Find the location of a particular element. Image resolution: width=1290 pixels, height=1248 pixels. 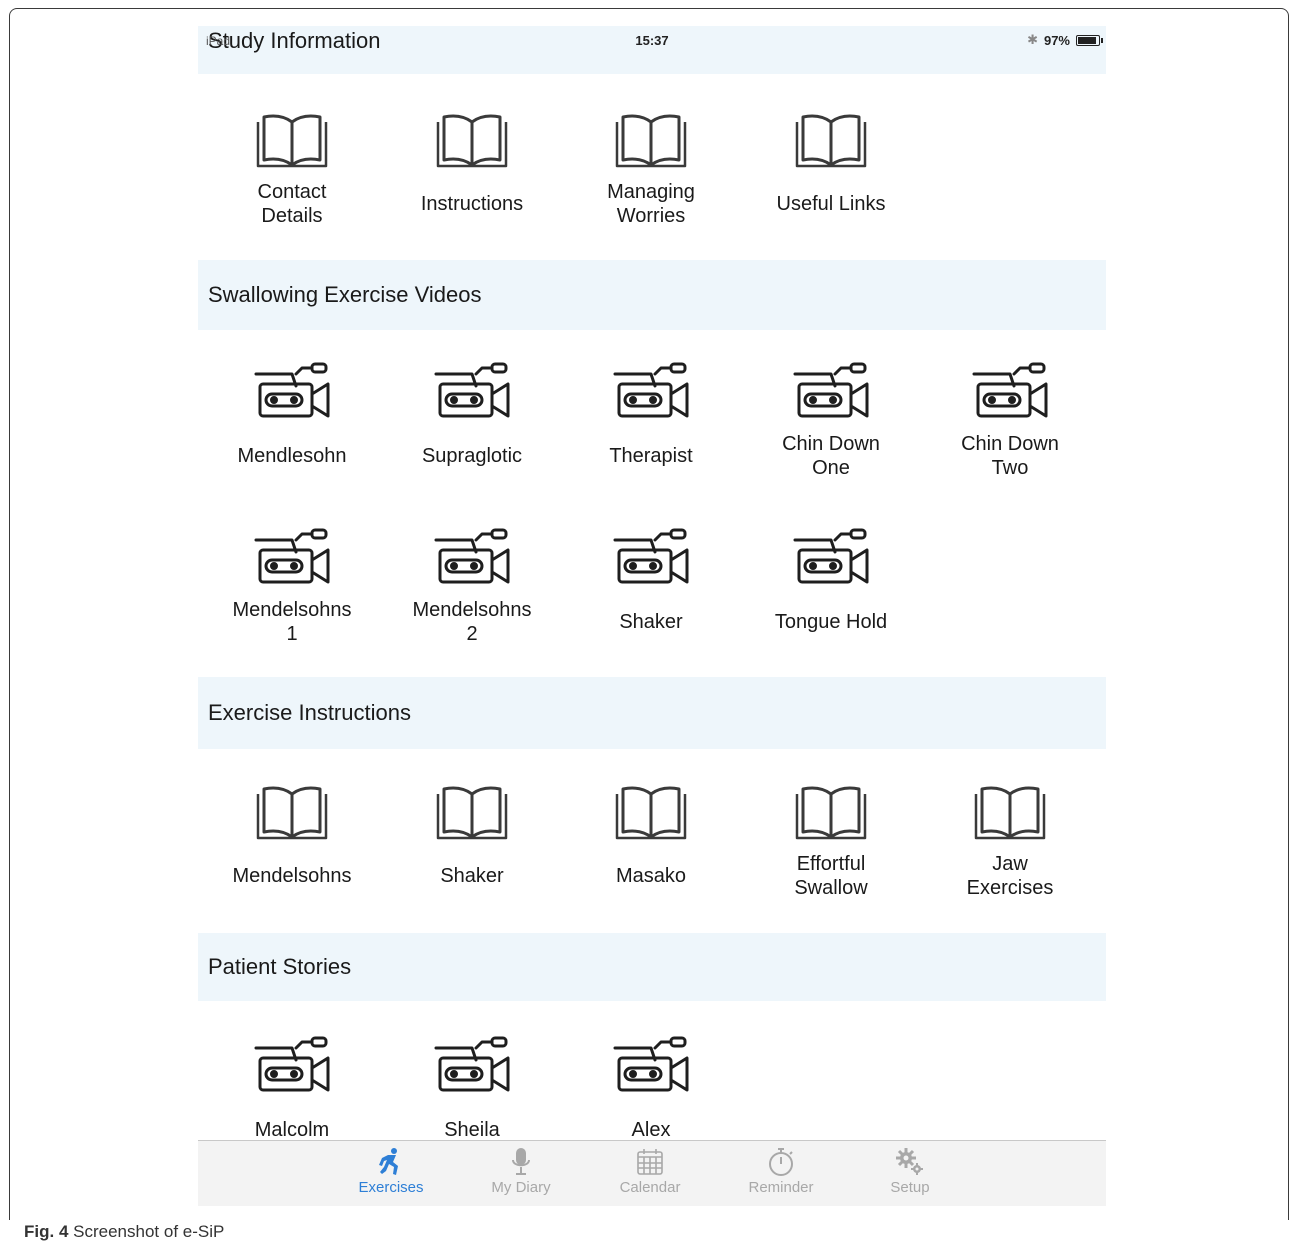

tile-label: Instructions is located at coordinates (472, 204).